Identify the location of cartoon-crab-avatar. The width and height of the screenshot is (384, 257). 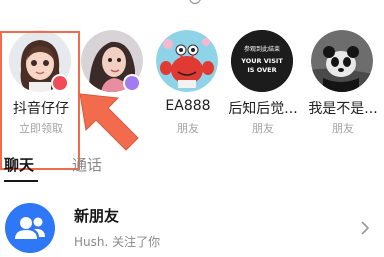
(187, 61).